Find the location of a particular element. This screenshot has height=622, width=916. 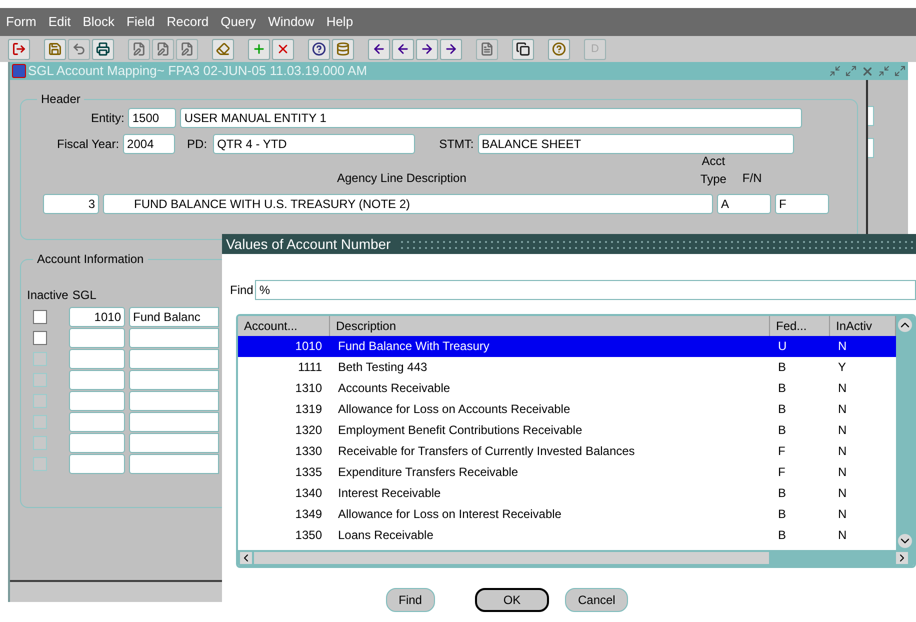

table-cell-text: Interest Receivable is located at coordinates (389, 493).